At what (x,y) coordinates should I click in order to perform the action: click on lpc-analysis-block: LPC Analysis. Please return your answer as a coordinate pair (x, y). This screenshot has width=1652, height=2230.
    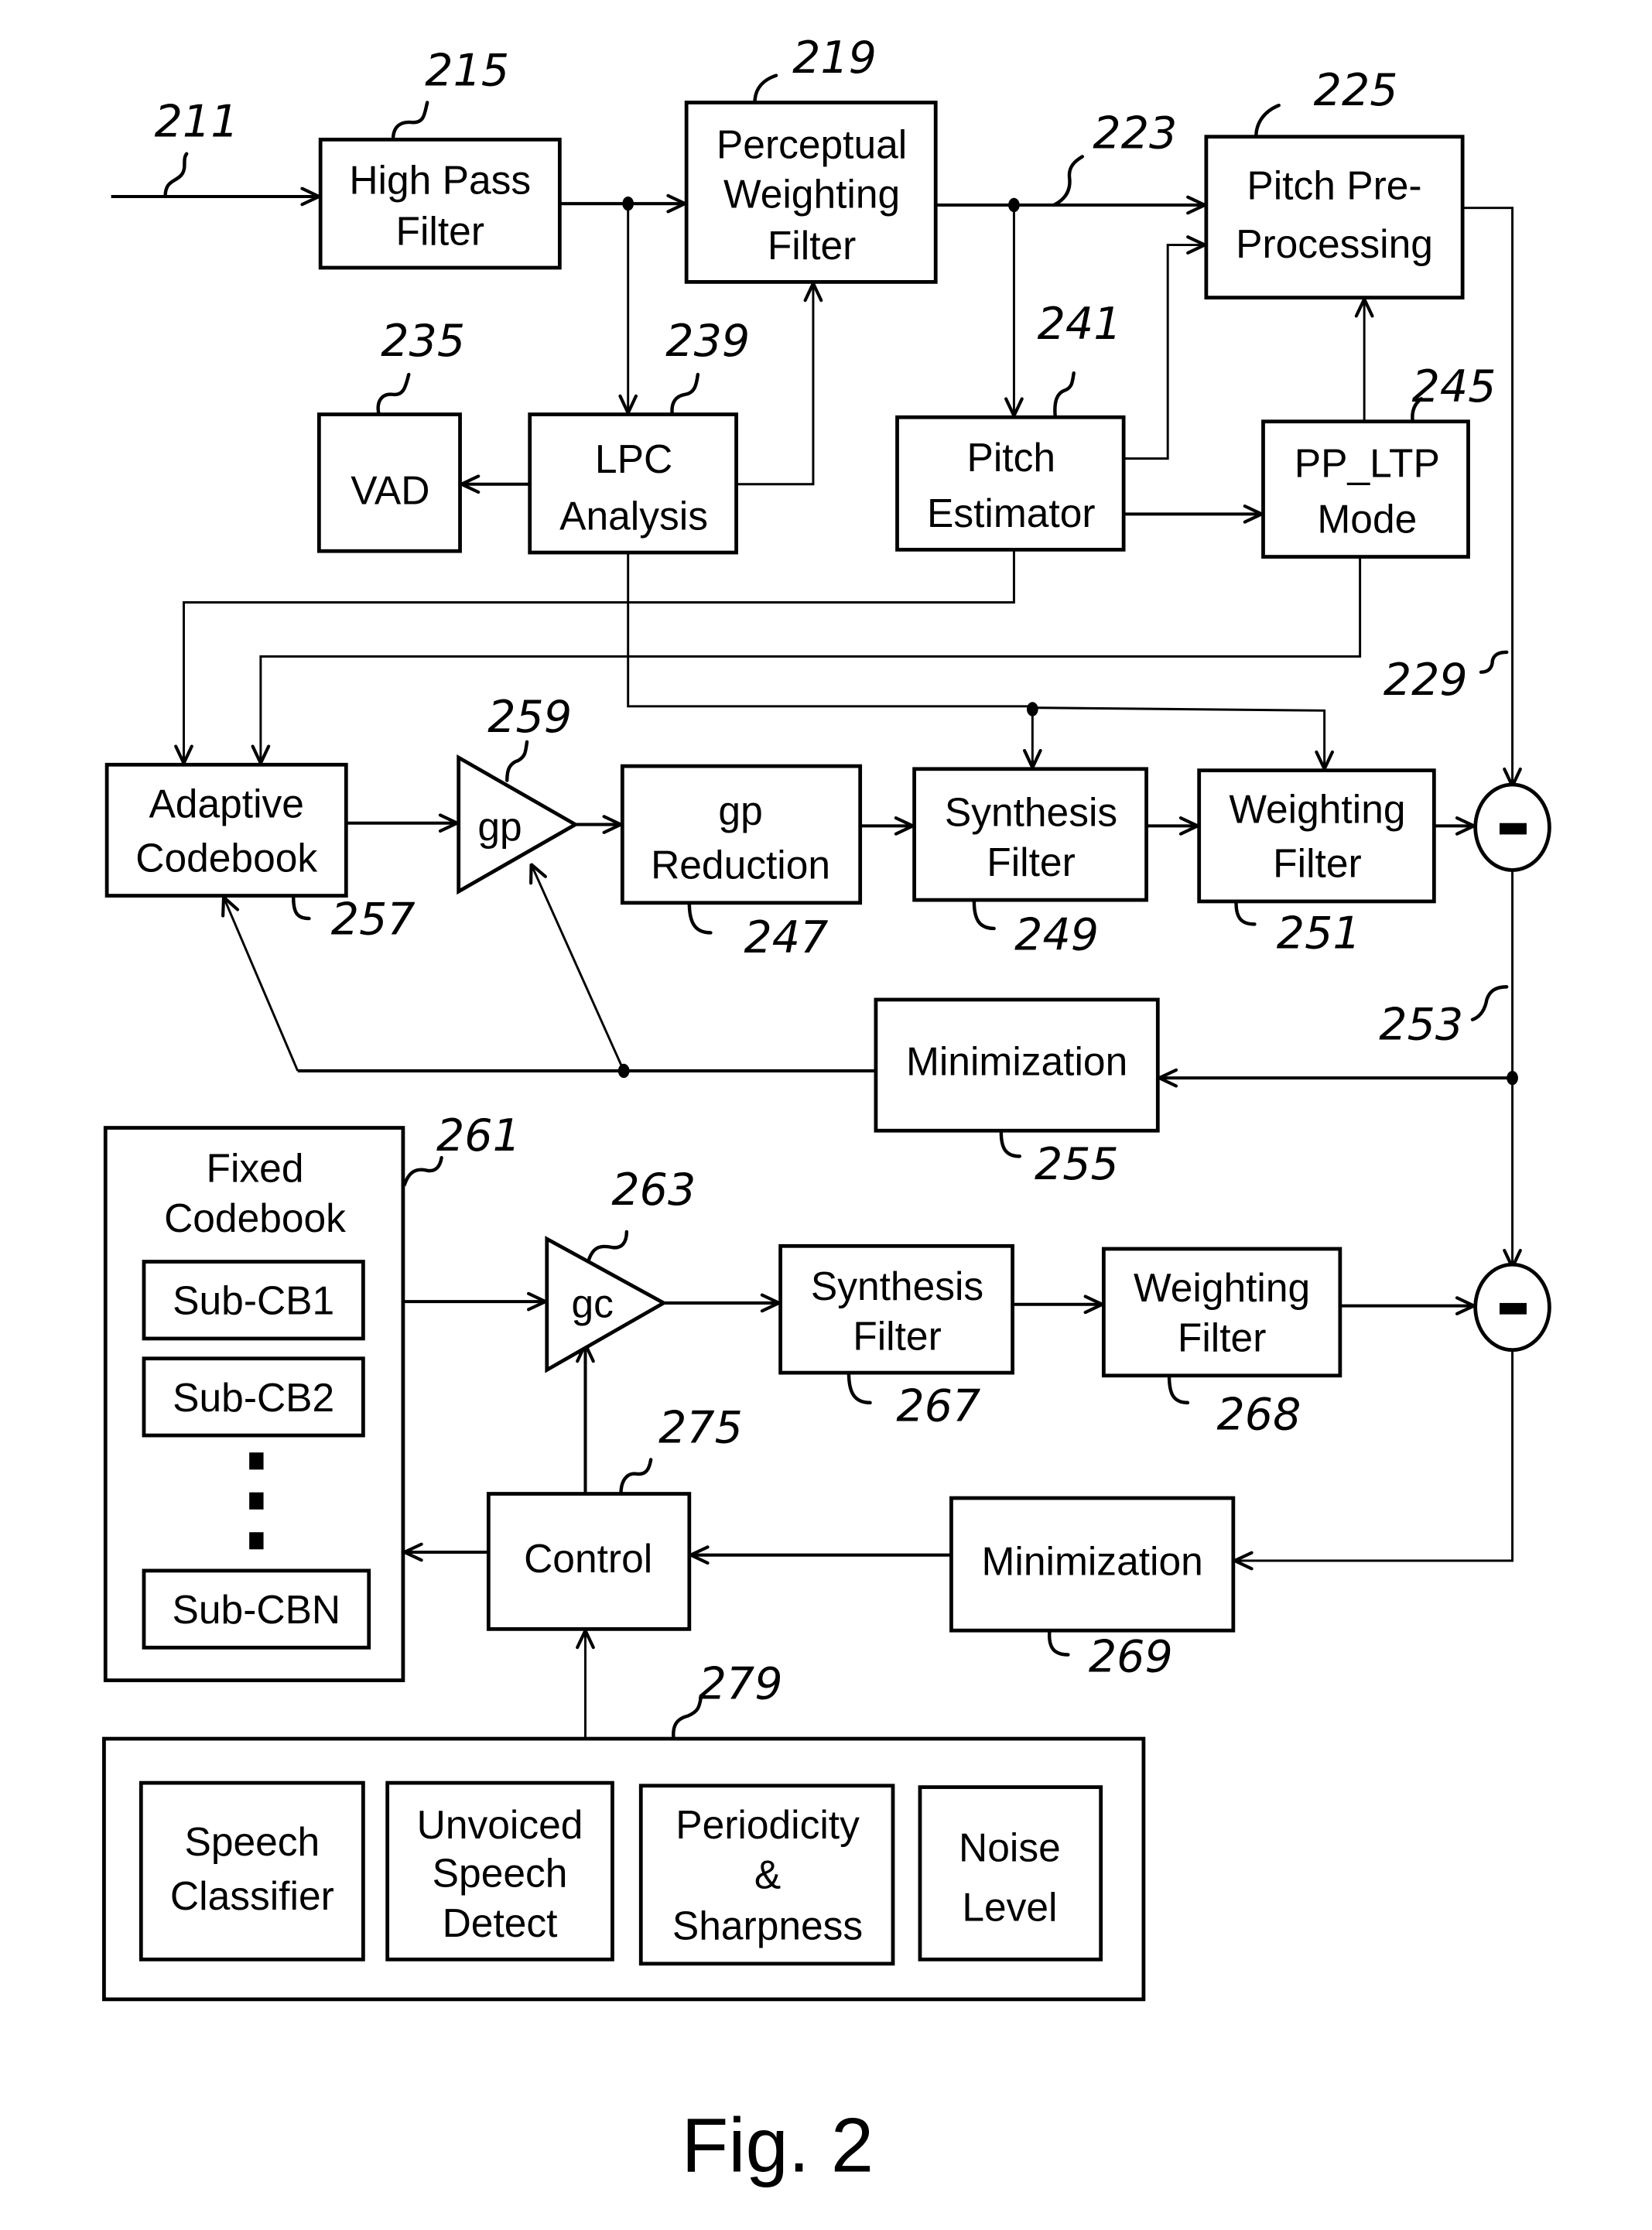
    Looking at the image, I should click on (633, 483).